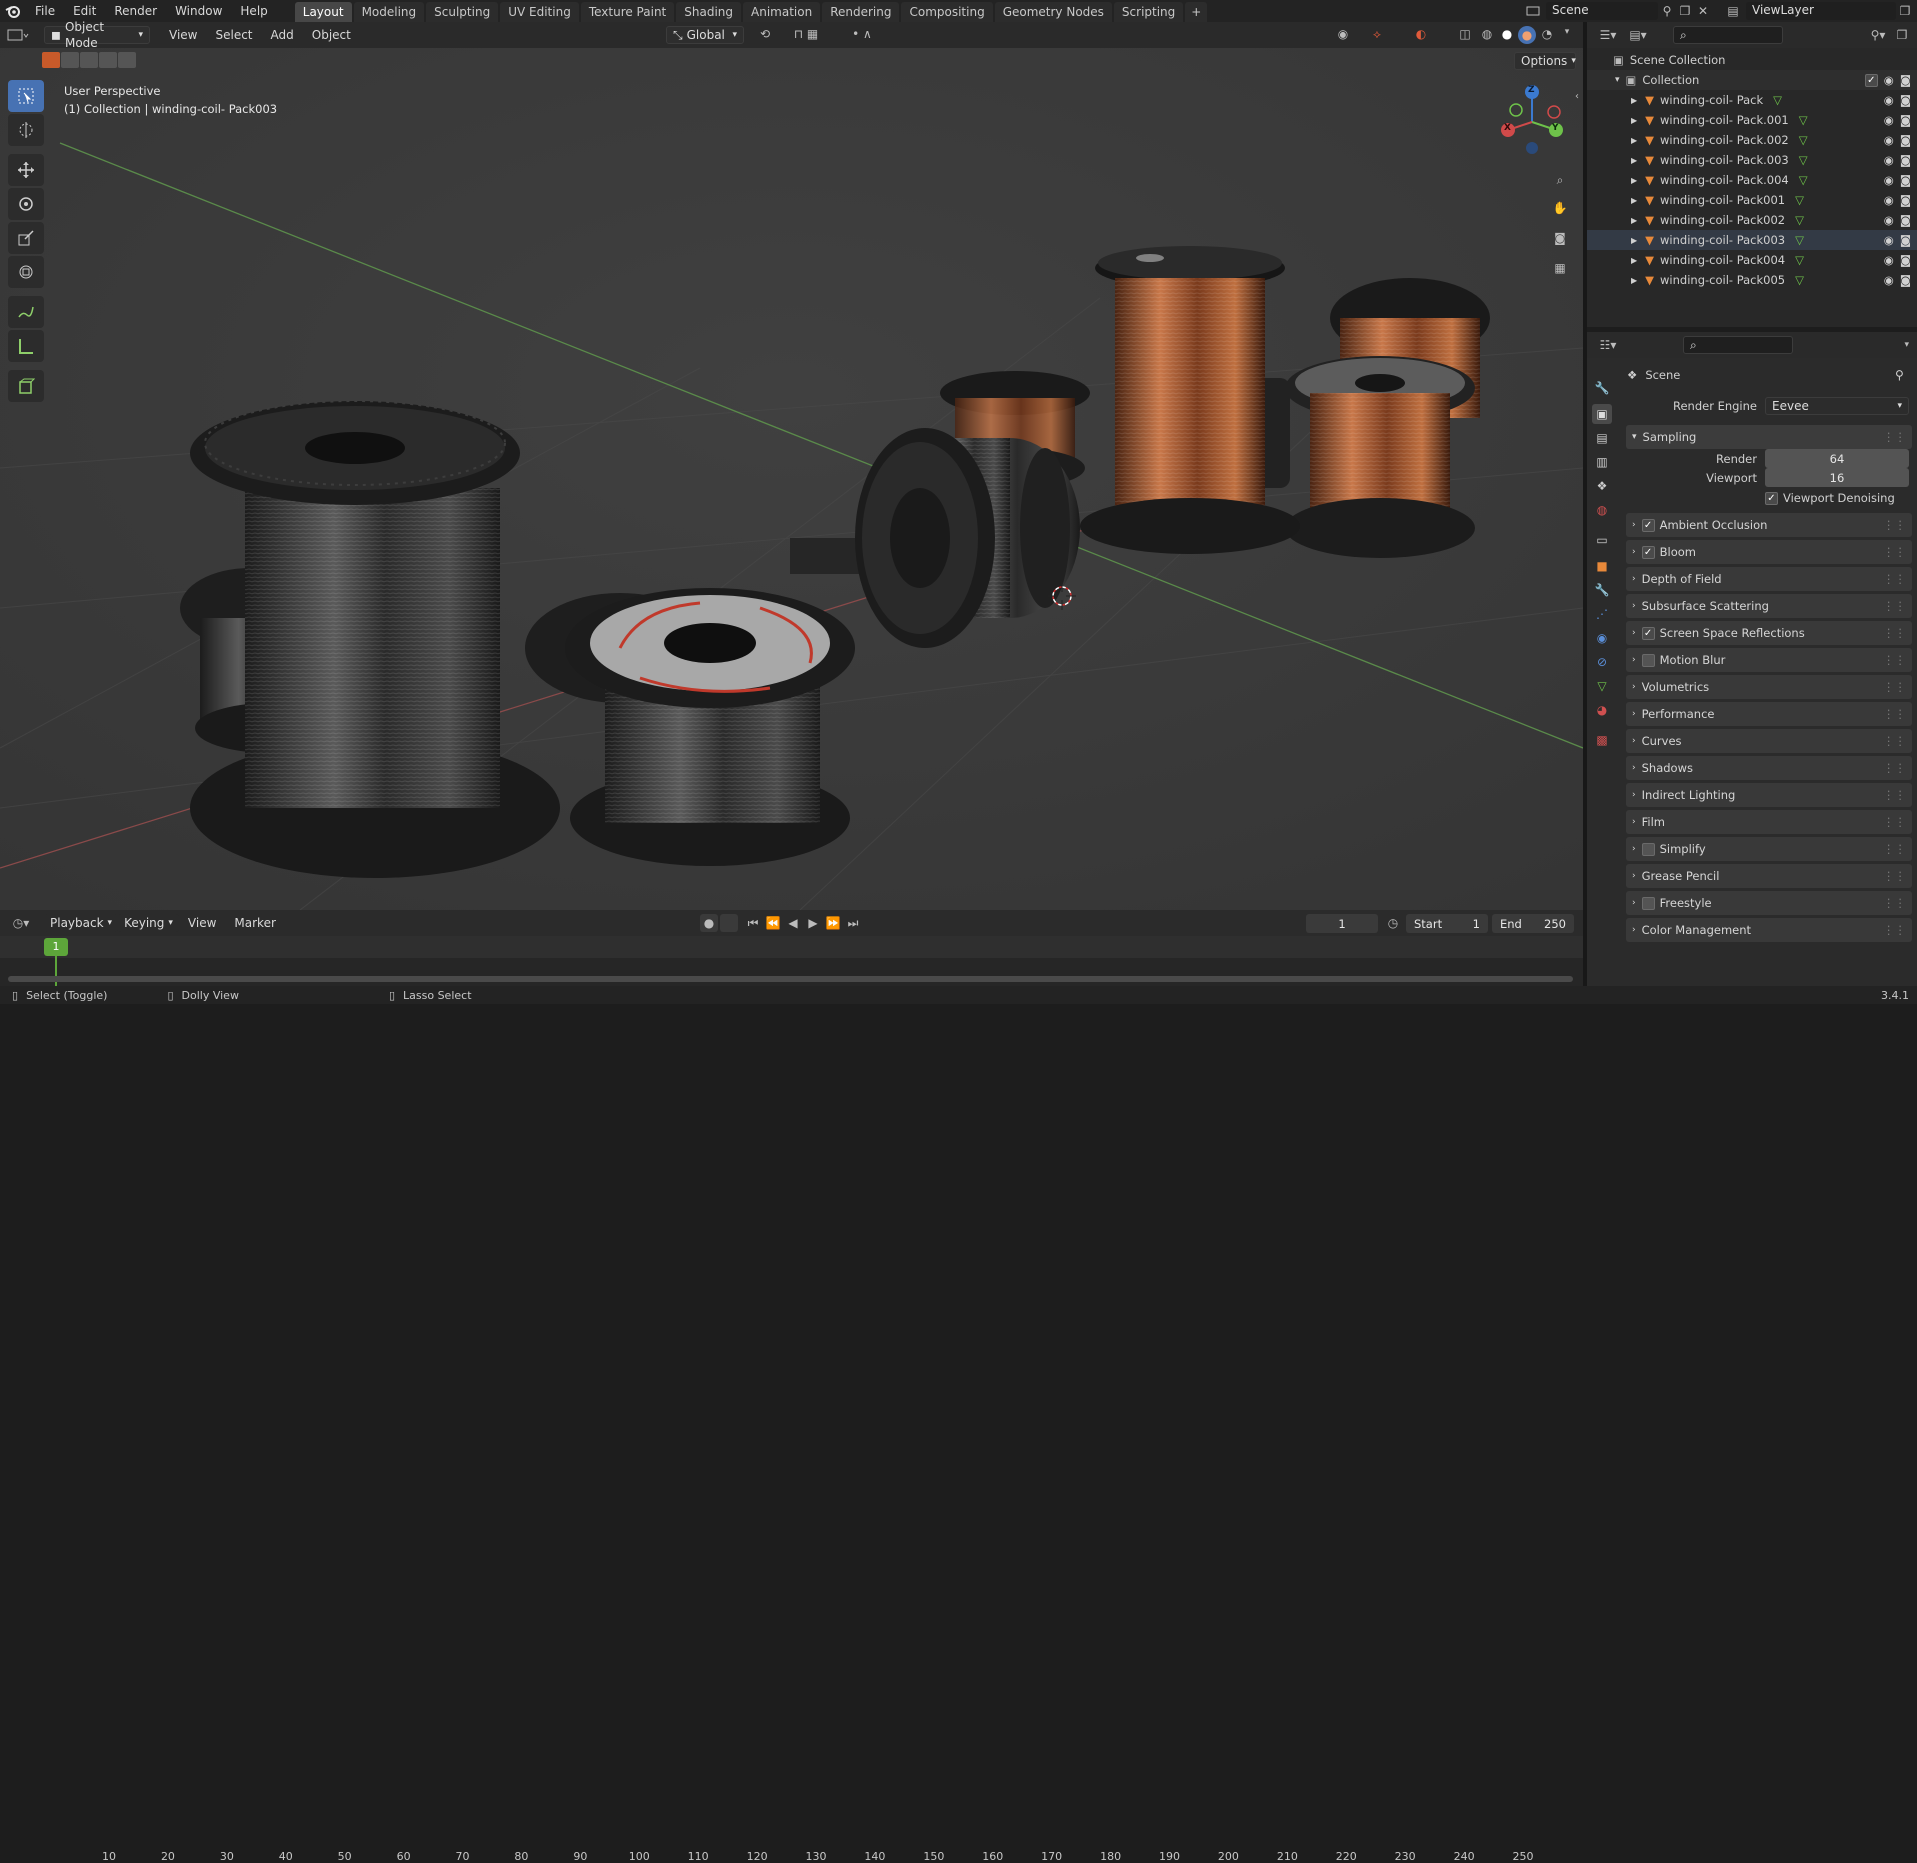  What do you see at coordinates (1752, 260) in the screenshot?
I see `outliner-object-row: ▶ ▼ winding-coil- Pack004 ▽ ◉ ◙` at bounding box center [1752, 260].